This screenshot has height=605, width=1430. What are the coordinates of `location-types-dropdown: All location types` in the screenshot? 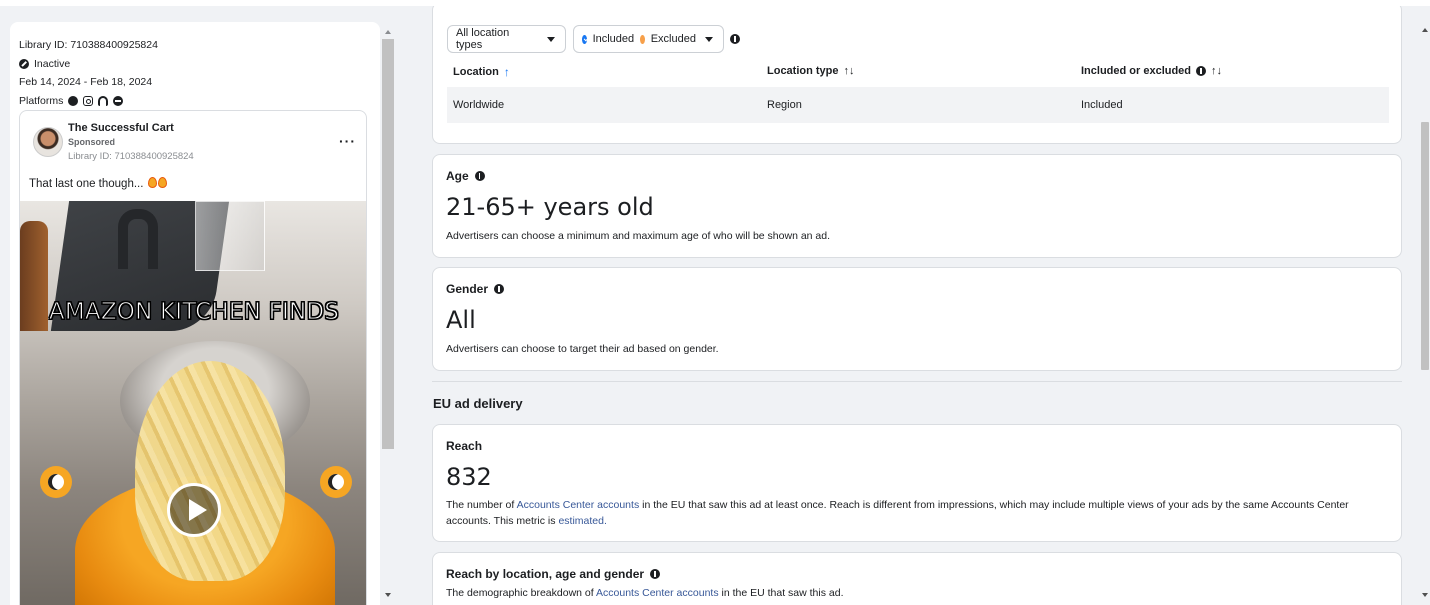 It's located at (506, 39).